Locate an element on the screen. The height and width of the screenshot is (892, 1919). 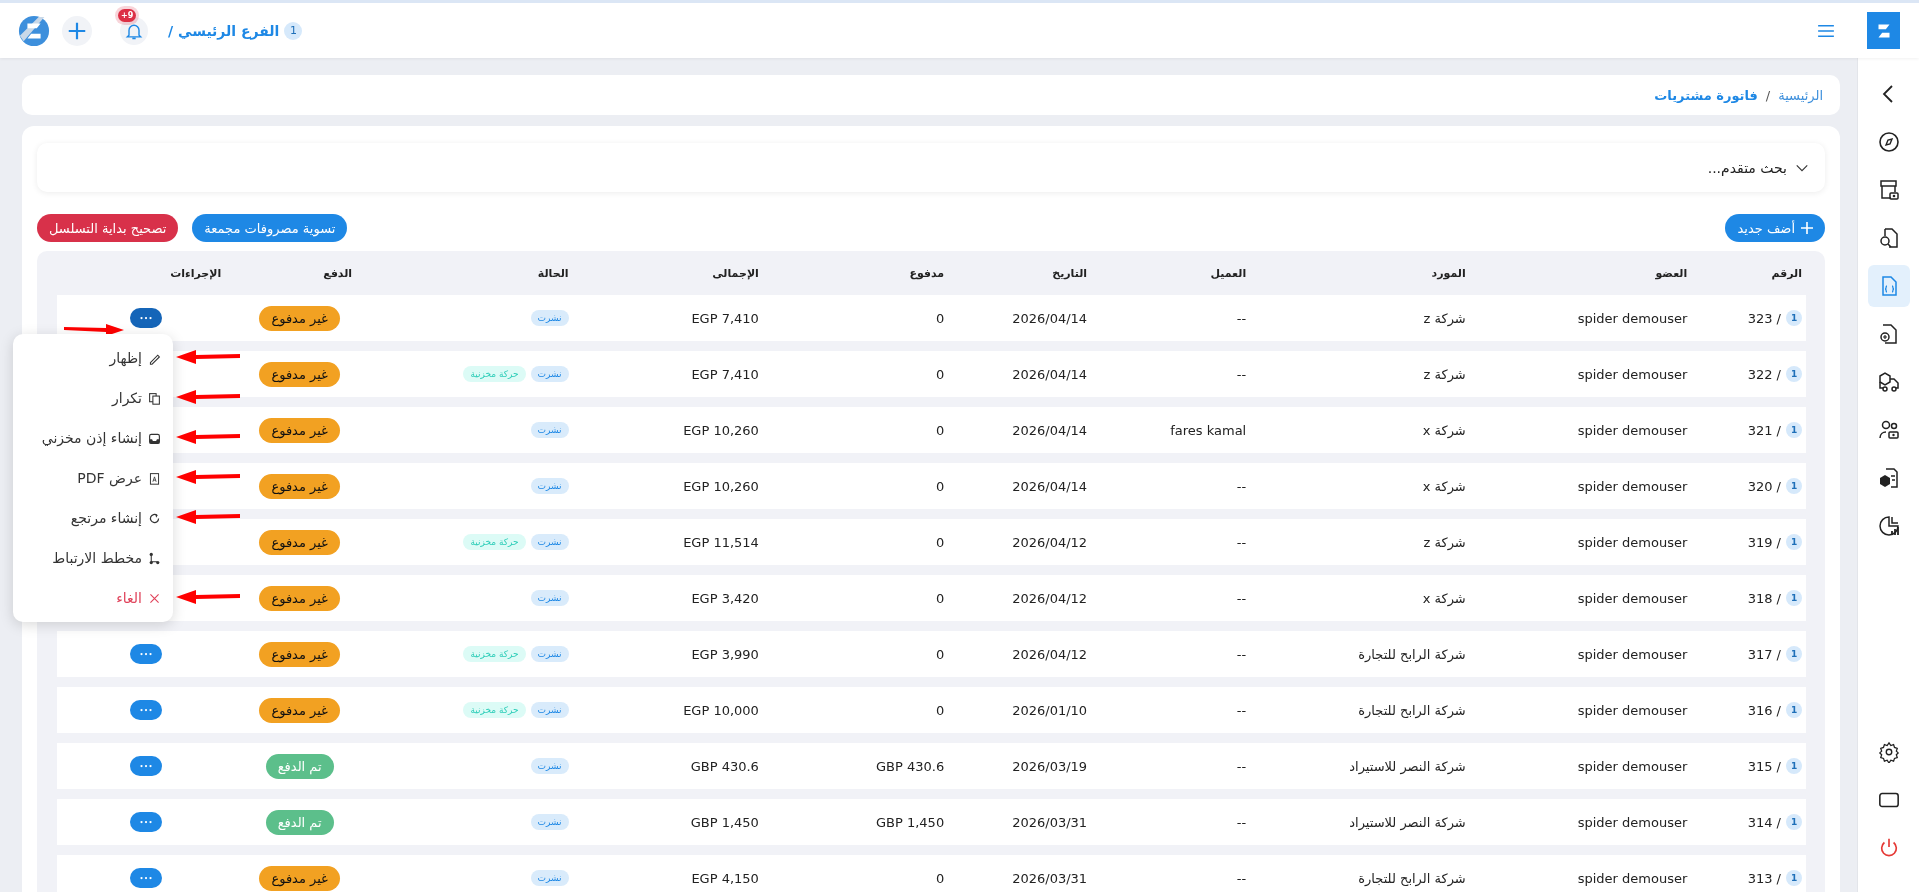
column-header: الإجراءات is located at coordinates (196, 273).